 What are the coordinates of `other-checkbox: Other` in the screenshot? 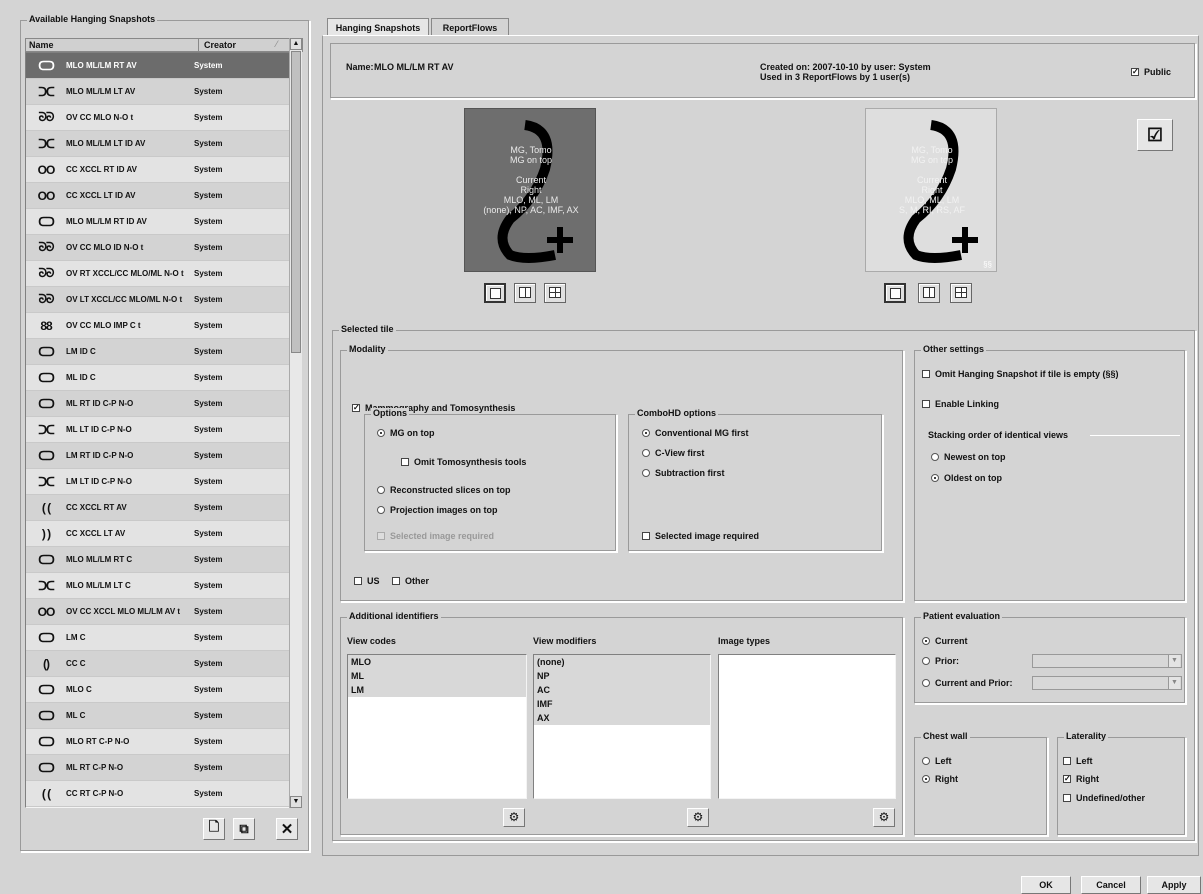 It's located at (410, 581).